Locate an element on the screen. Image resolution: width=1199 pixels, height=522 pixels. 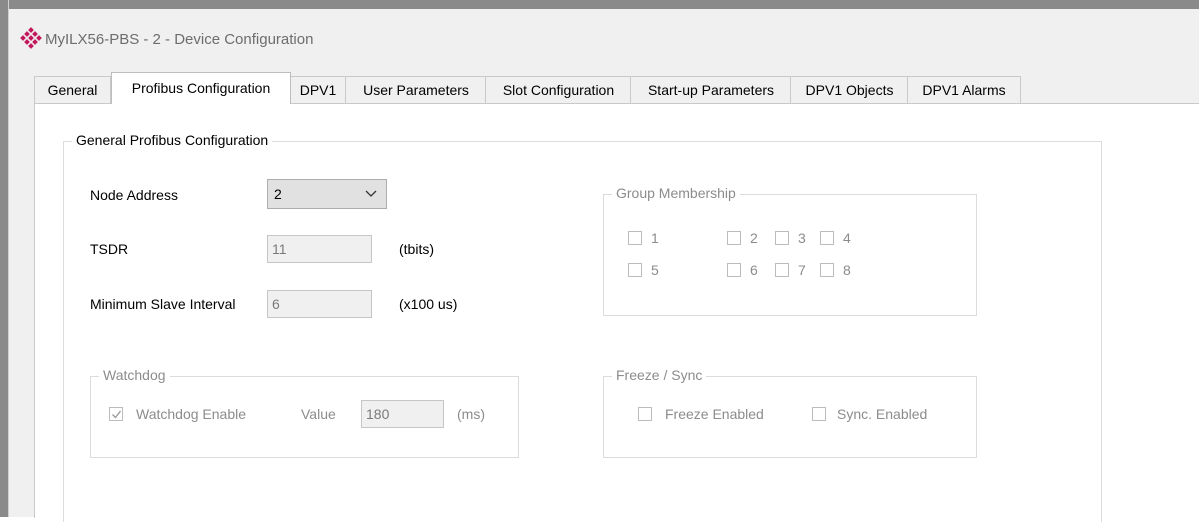
group-8-checkbox is located at coordinates (827, 270).